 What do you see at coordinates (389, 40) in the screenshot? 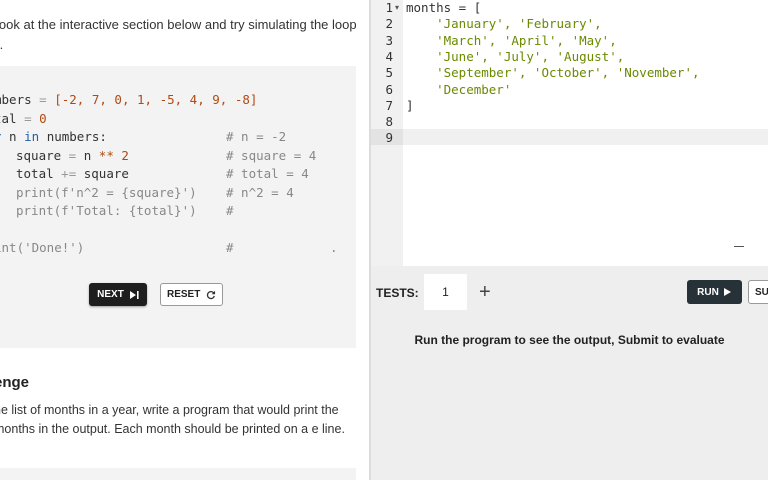
I see `line-number: 3` at bounding box center [389, 40].